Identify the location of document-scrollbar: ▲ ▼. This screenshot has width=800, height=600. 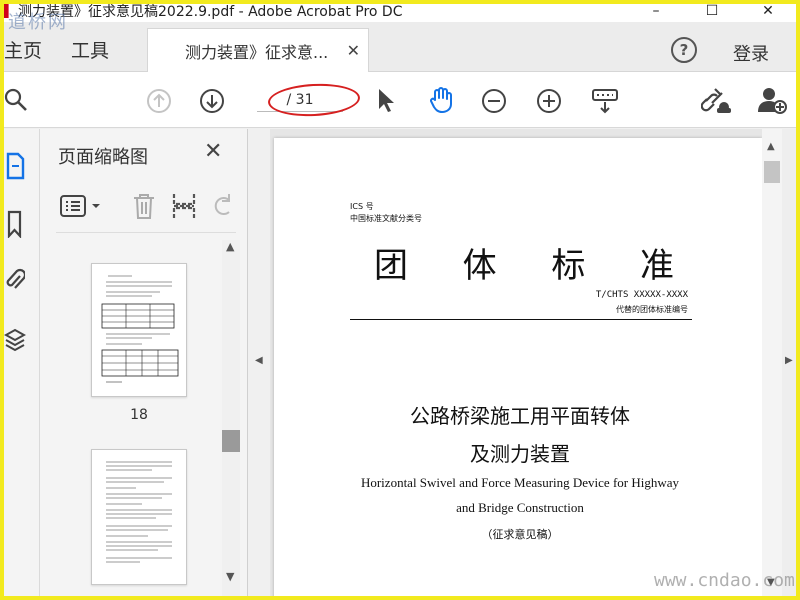
(772, 362).